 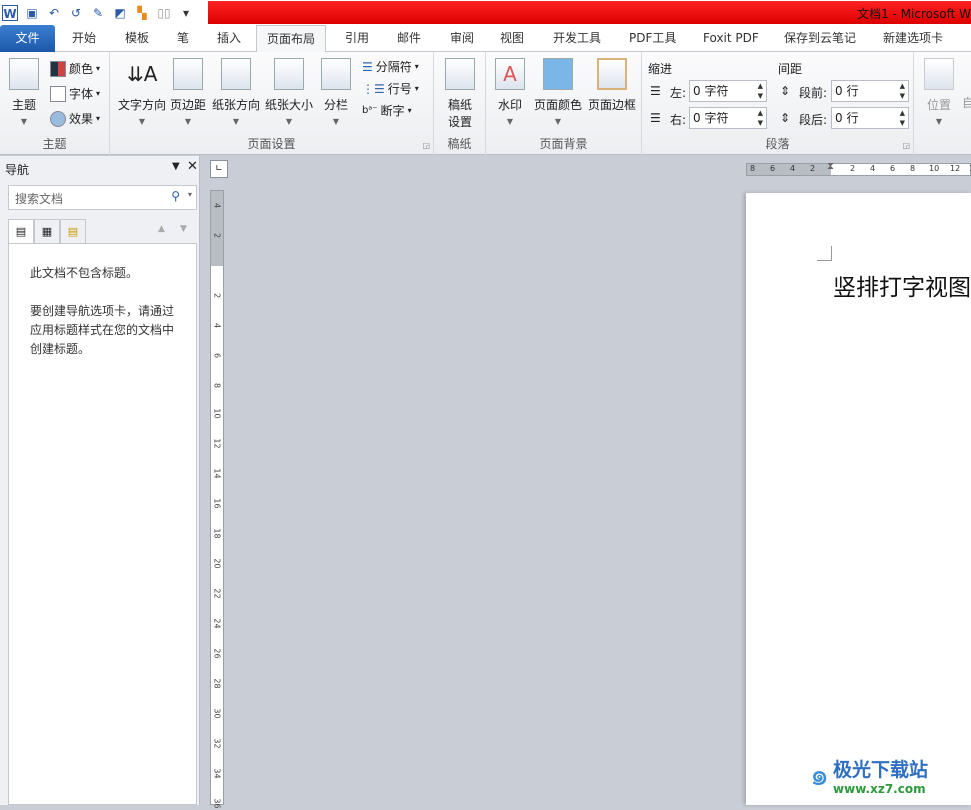 What do you see at coordinates (84, 38) in the screenshot?
I see `tab-home: 开始` at bounding box center [84, 38].